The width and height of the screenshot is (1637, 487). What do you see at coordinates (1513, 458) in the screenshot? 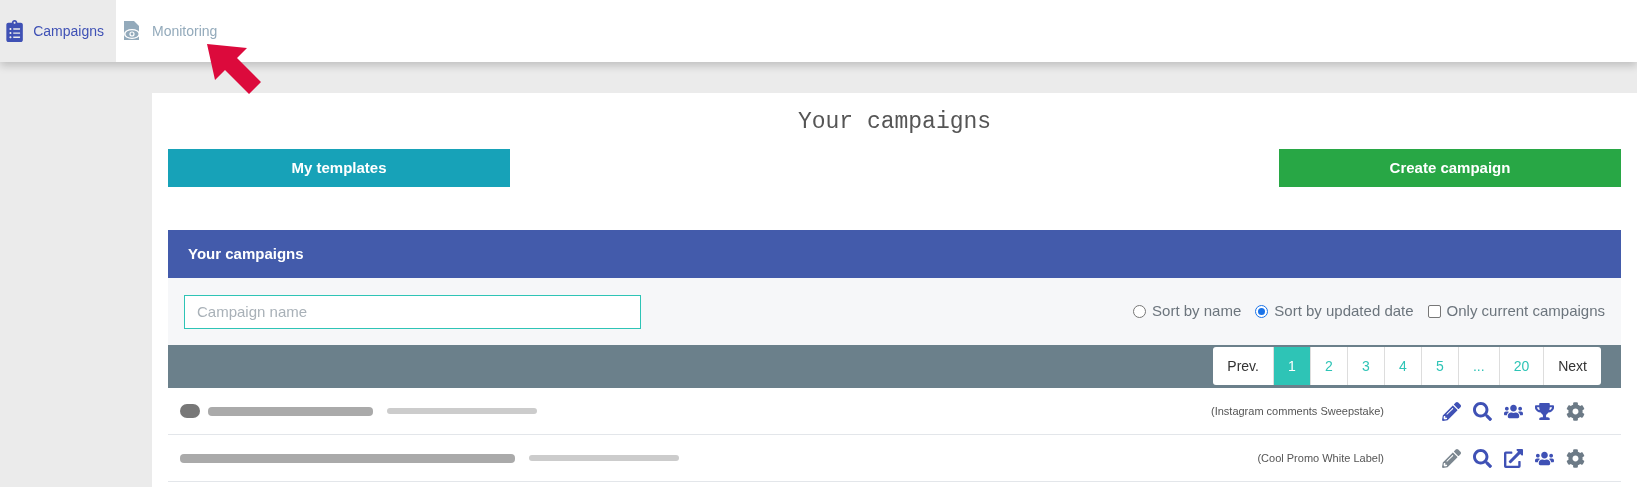
I see `external-link-icon` at bounding box center [1513, 458].